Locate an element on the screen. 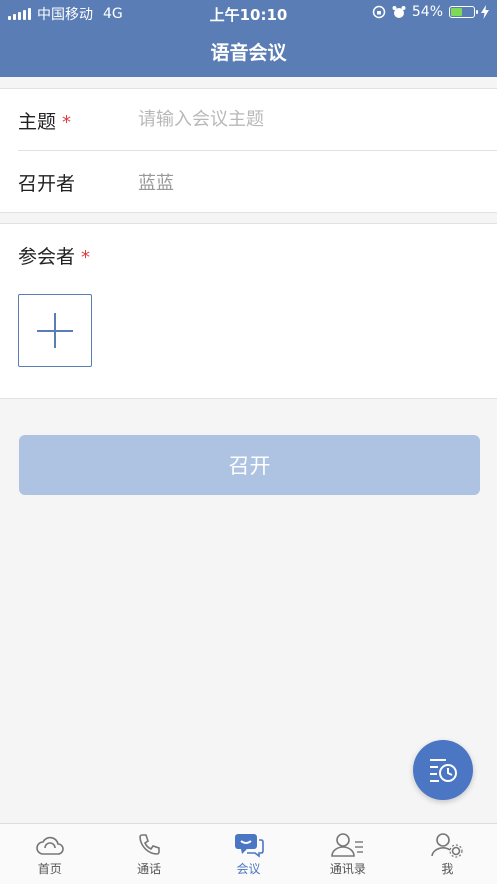 The image size is (497, 884). host-row: 召开者 蓝蓝 is located at coordinates (257, 181).